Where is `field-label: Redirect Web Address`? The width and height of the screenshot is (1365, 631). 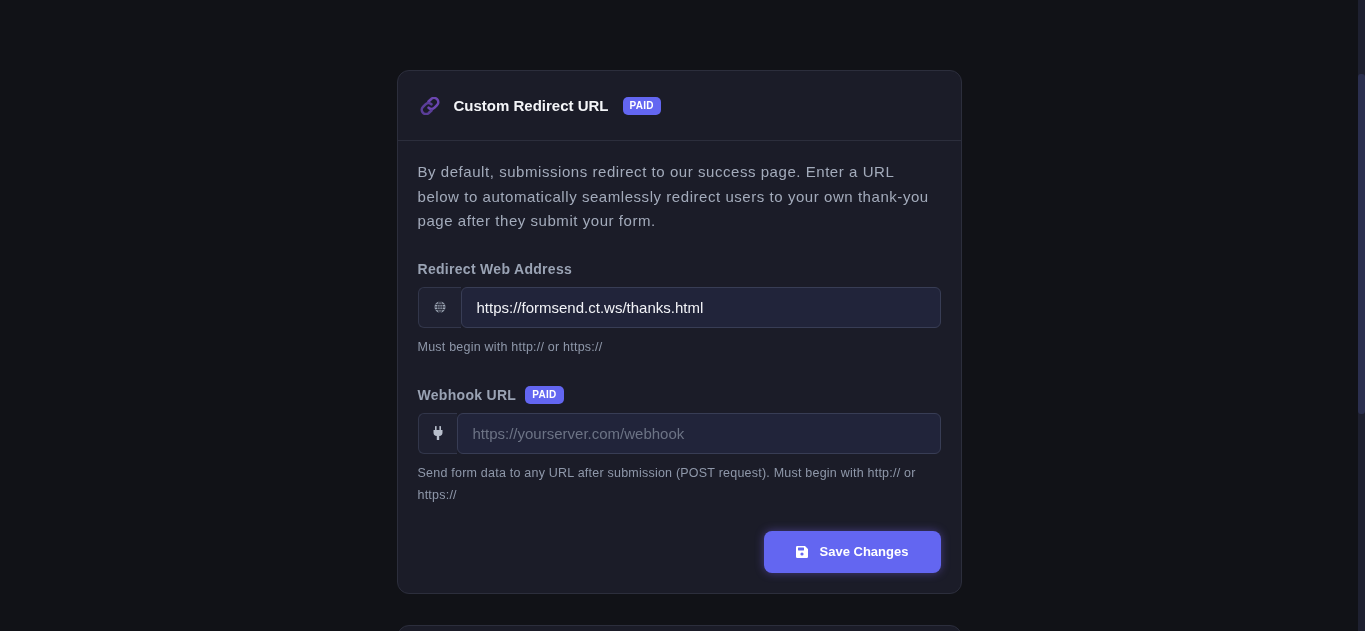 field-label: Redirect Web Address is located at coordinates (495, 268).